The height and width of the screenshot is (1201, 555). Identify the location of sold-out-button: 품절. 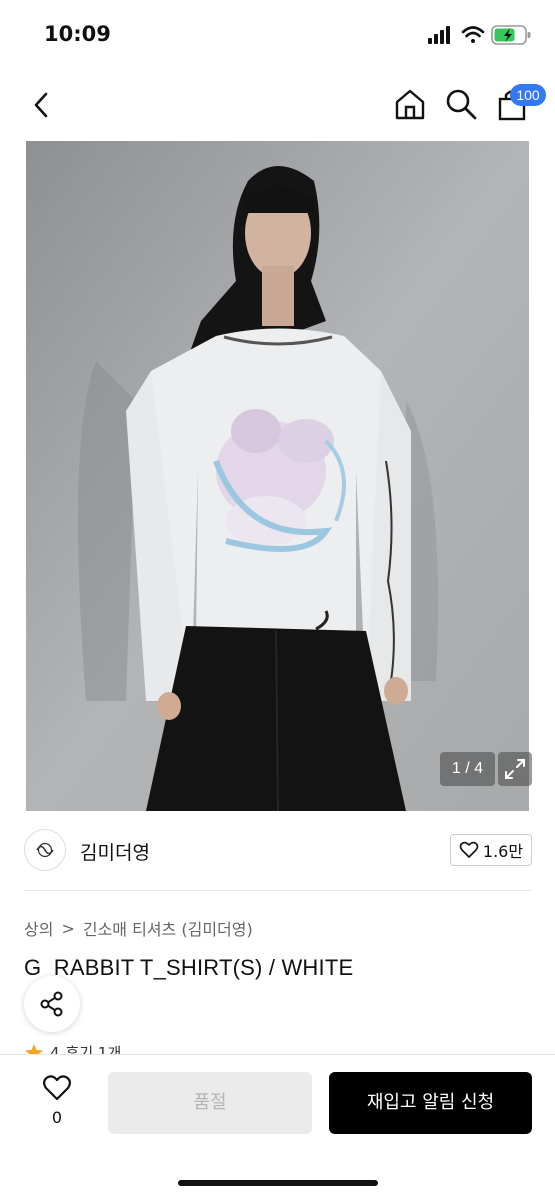
(210, 1103).